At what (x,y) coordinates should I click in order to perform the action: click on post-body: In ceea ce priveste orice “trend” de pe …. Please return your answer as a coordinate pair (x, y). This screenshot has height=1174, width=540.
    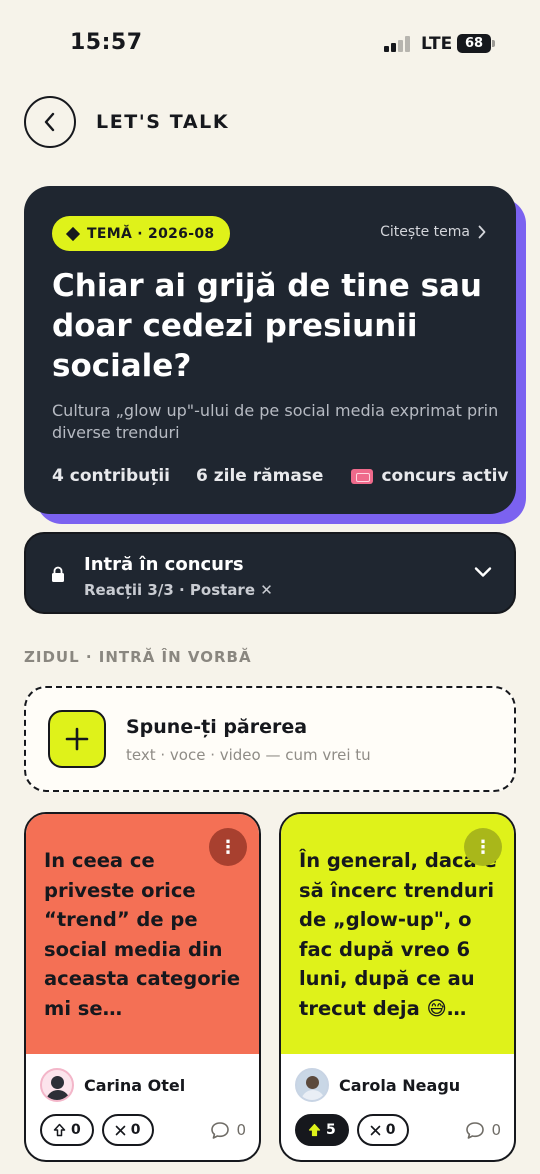
    Looking at the image, I should click on (142, 934).